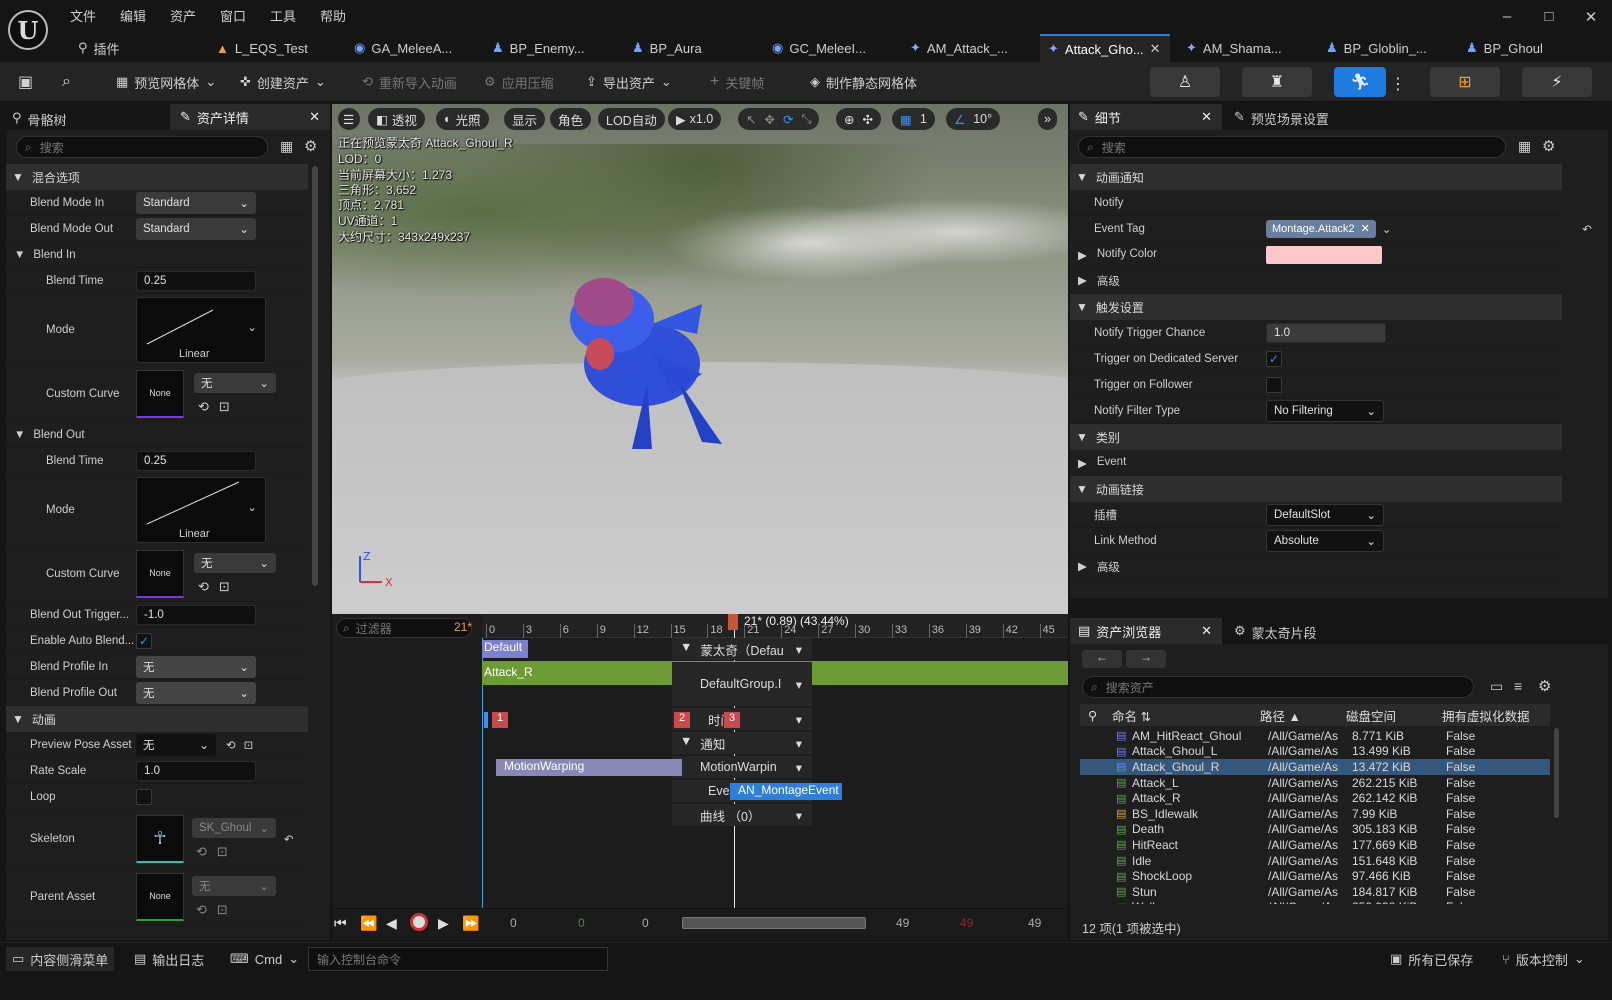  Describe the element at coordinates (1524, 146) in the screenshot. I see `table-view-icon: ▦` at that location.